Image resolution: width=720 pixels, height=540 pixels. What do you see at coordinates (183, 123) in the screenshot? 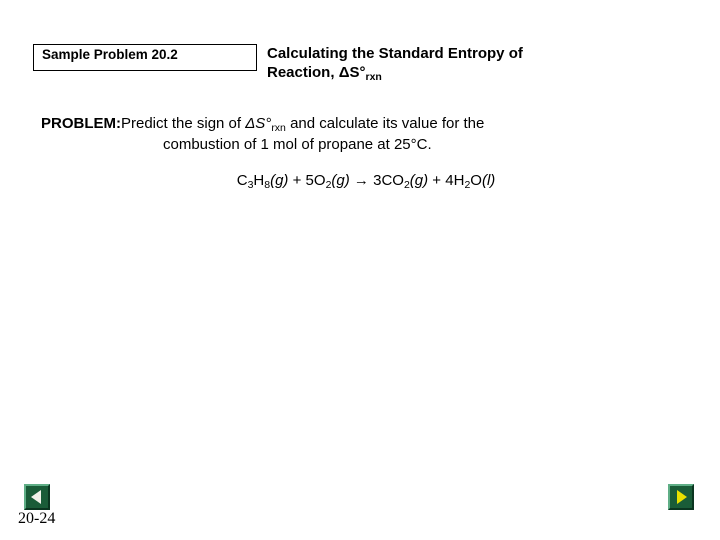
I see `problem-text-part1: Predict the sign of` at bounding box center [183, 123].